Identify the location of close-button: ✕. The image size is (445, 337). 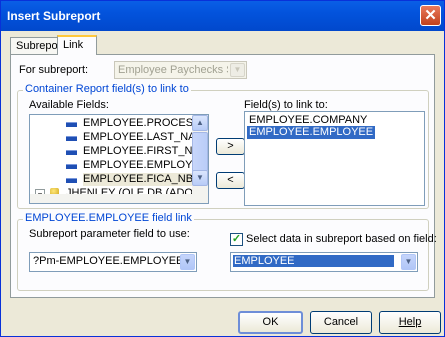
(430, 15).